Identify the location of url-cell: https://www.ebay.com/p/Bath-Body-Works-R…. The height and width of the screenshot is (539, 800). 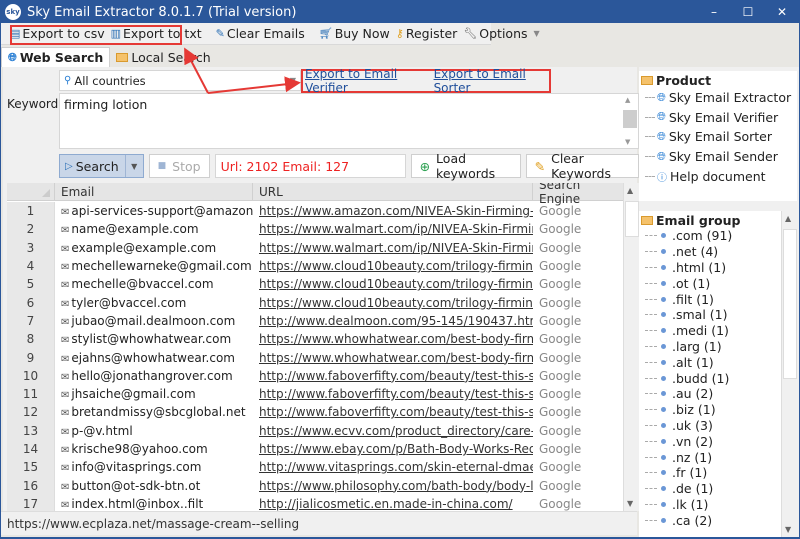
(393, 449).